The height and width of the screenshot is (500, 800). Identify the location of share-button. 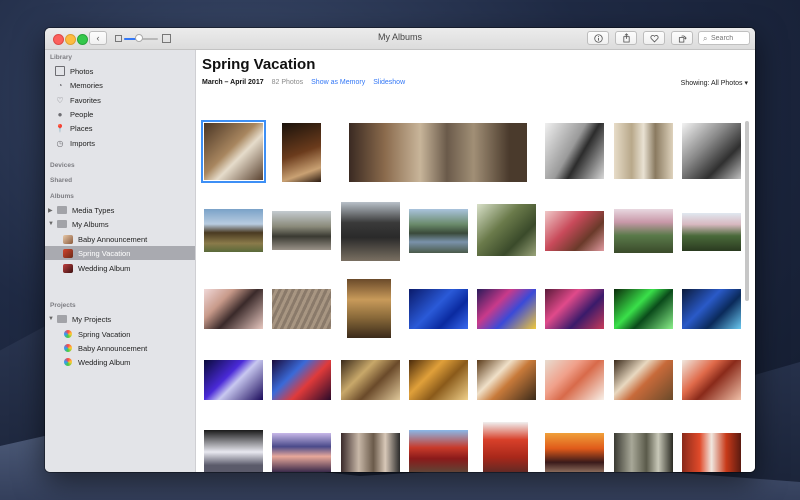
(626, 38).